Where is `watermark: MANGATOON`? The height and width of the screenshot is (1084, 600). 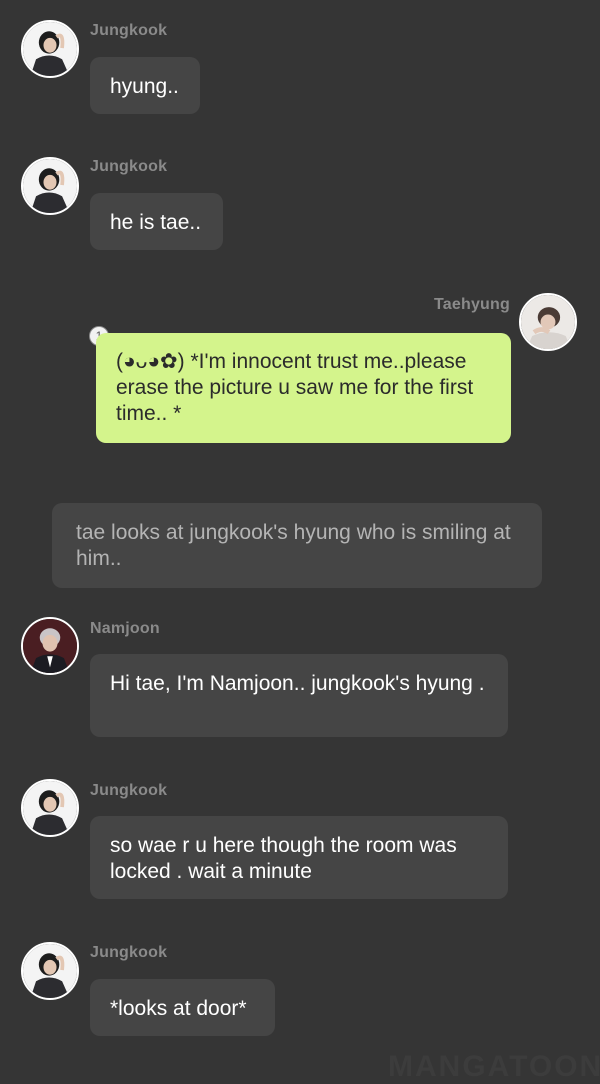
watermark: MANGATOON is located at coordinates (494, 1066).